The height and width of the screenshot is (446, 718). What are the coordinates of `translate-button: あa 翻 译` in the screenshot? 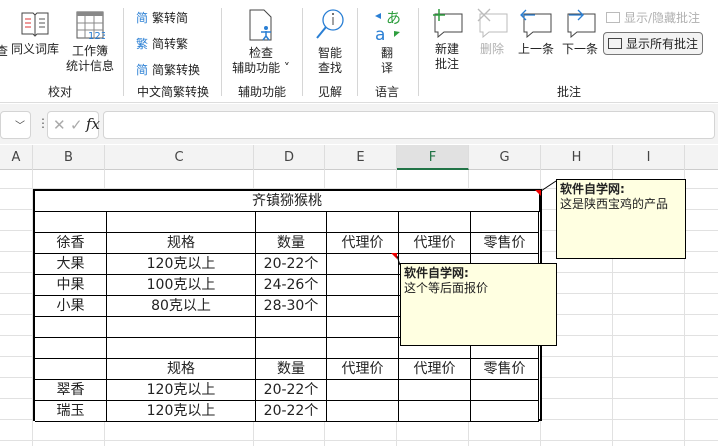 It's located at (387, 42).